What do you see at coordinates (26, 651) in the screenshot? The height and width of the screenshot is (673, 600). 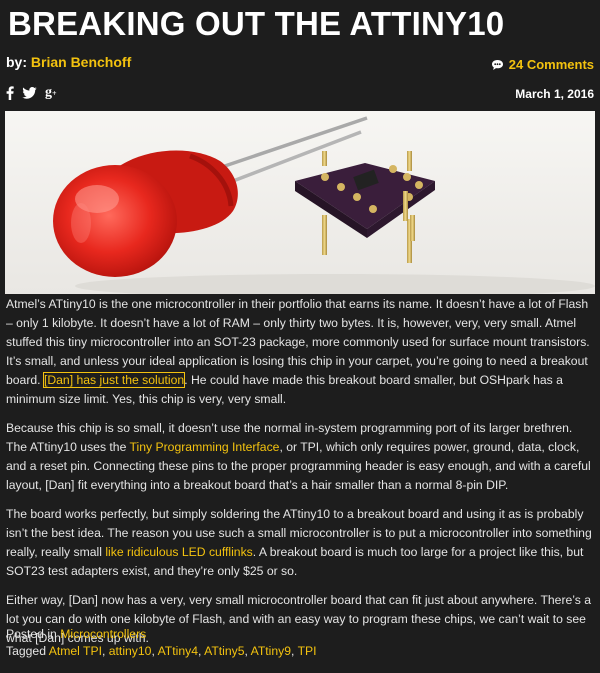 I see `tagged-label: Tagged` at bounding box center [26, 651].